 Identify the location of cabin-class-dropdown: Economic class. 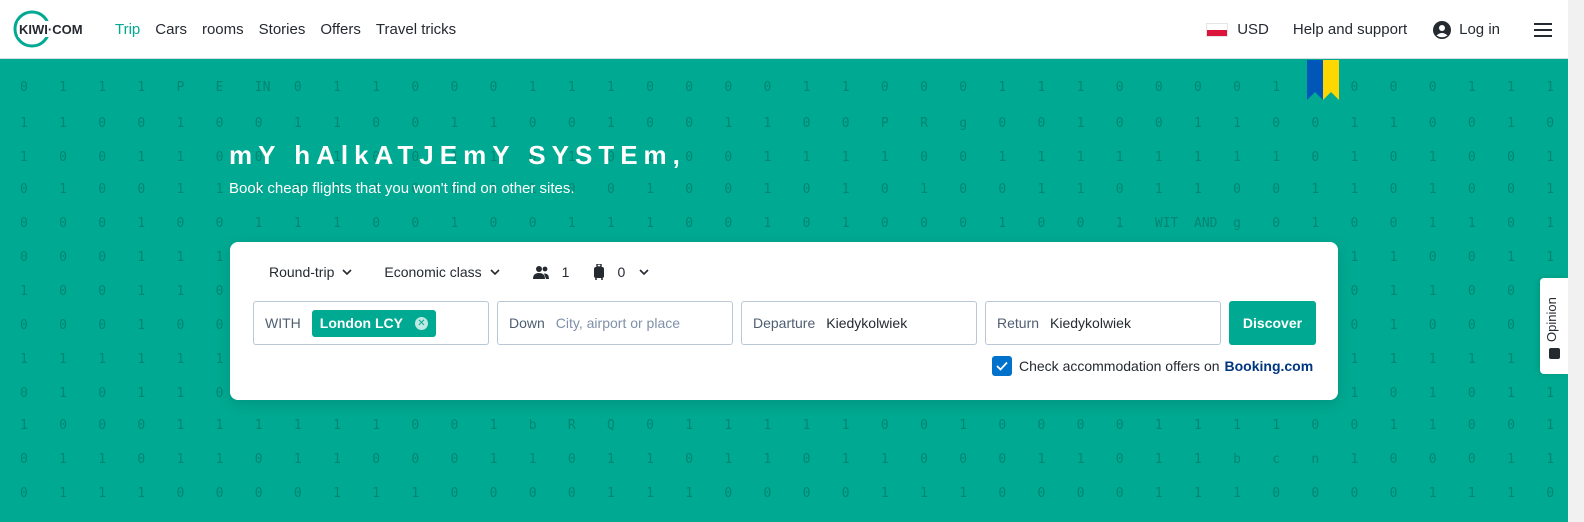
(442, 272).